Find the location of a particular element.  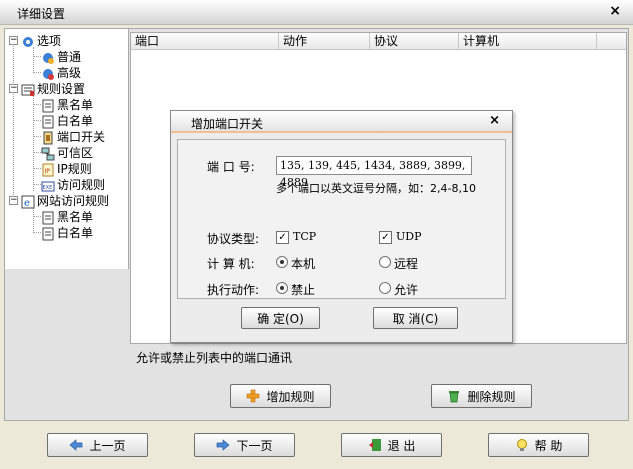

ok-button: 确 定(O) is located at coordinates (280, 318).